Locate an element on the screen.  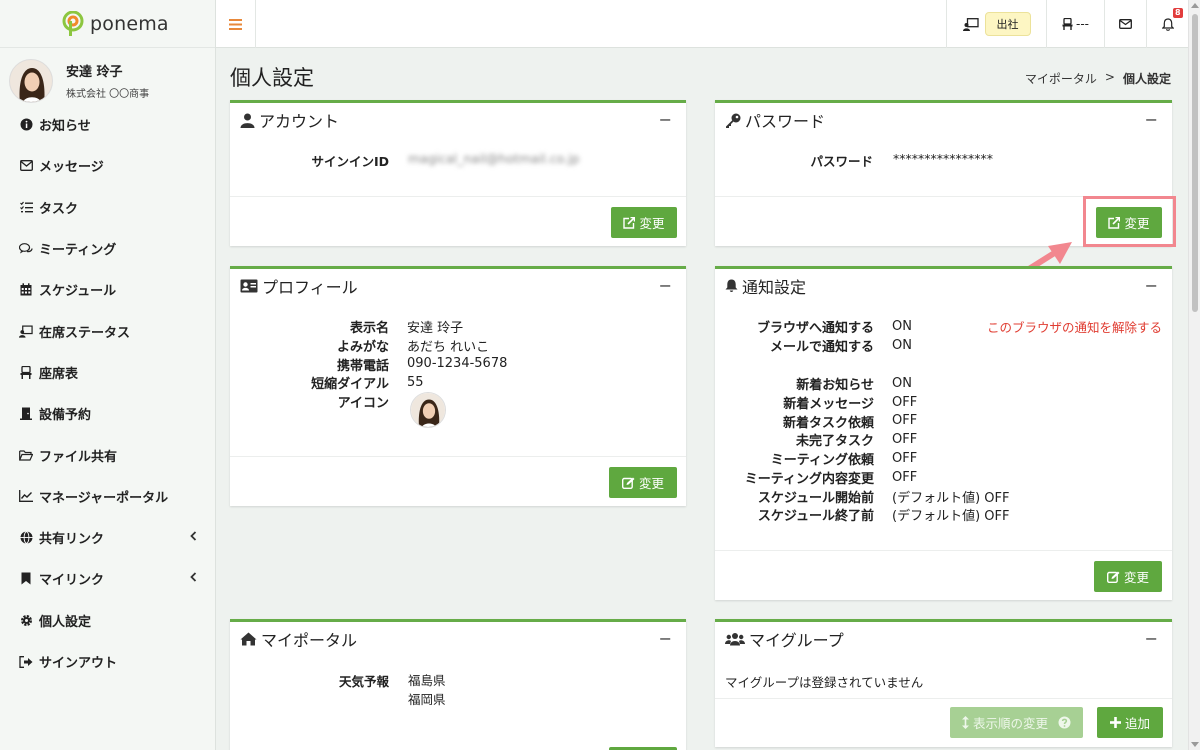
field-label: 短縮ダイアル is located at coordinates (350, 385).